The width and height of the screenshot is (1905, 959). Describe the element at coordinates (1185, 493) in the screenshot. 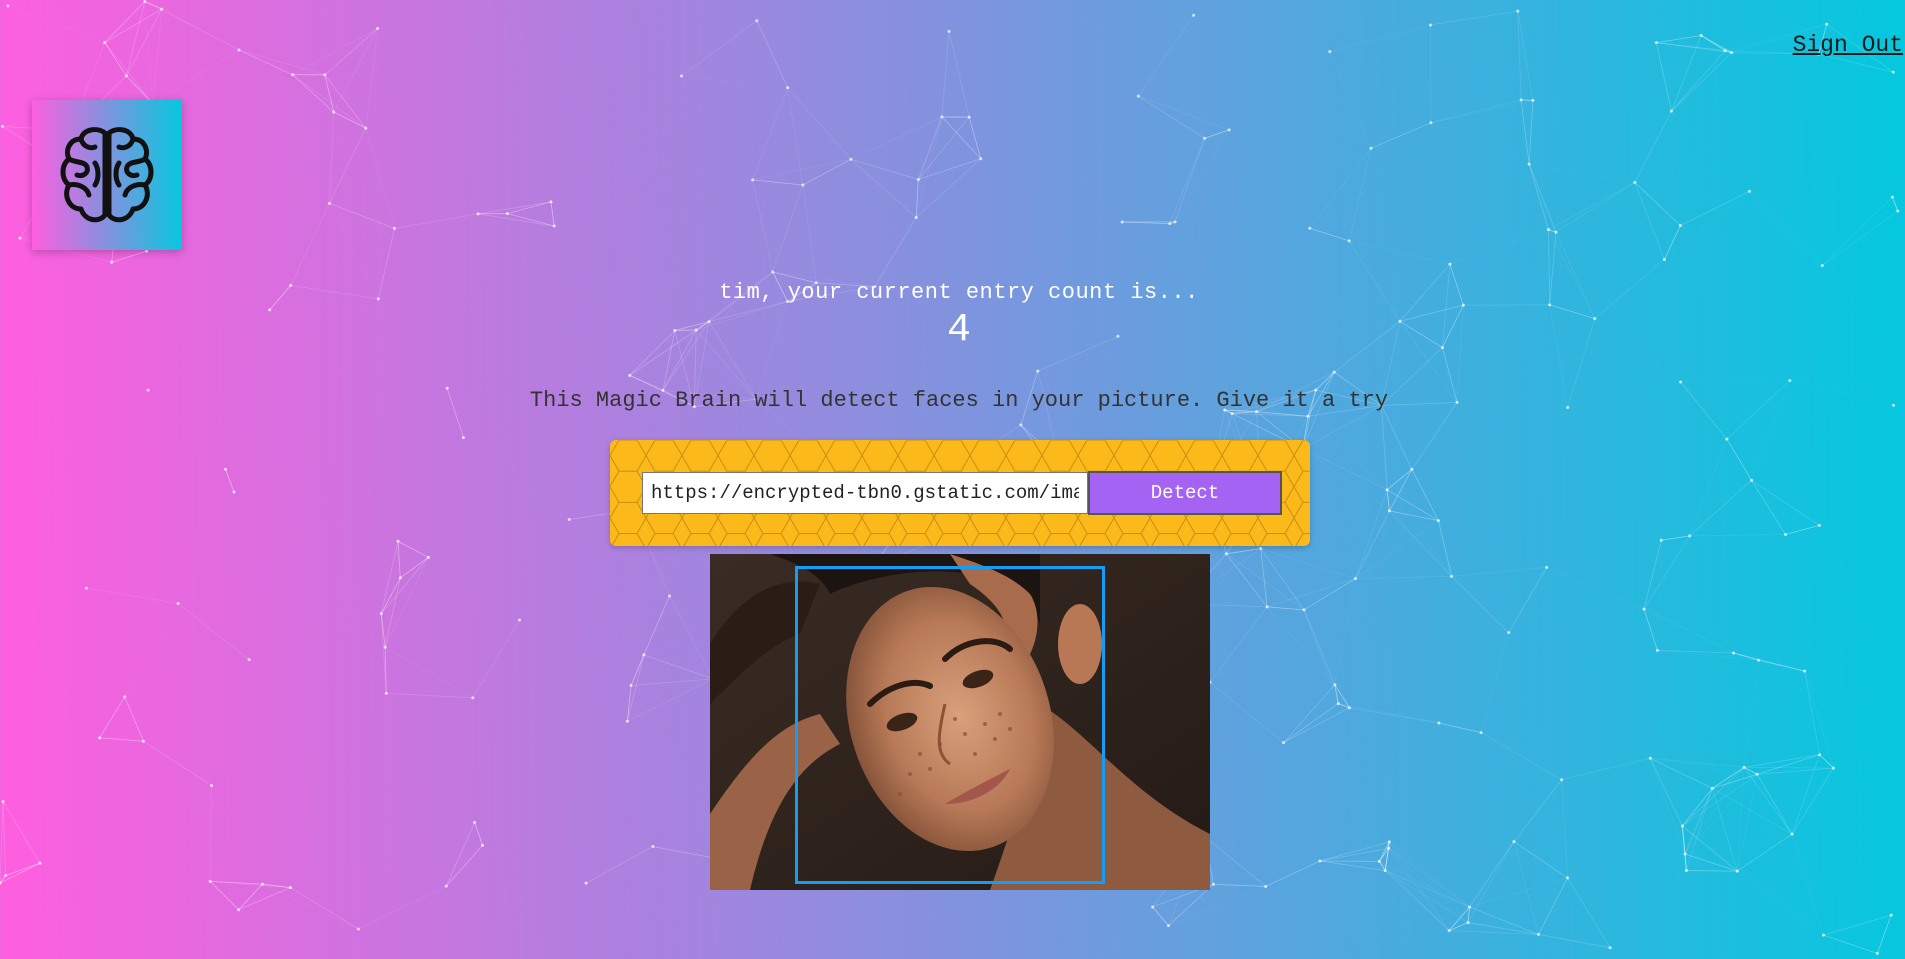

I see `detect-button: Detect` at that location.